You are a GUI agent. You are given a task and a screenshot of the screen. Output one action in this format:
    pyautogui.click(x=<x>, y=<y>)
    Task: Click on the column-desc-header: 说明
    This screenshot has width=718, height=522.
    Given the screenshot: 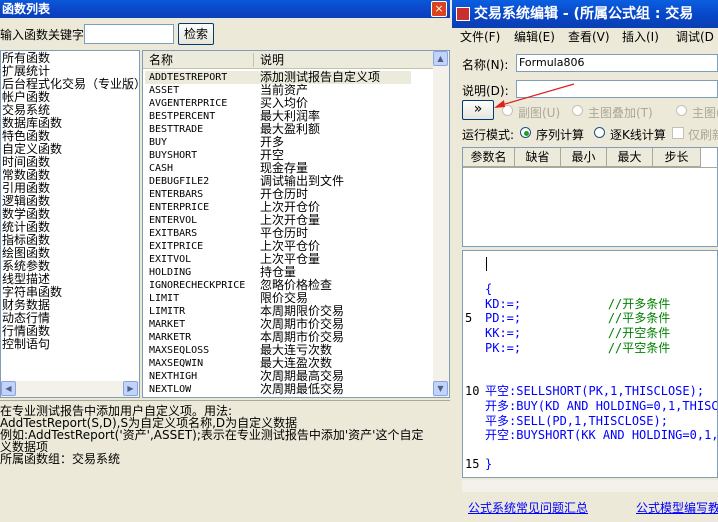 What is the action you would take?
    pyautogui.click(x=272, y=60)
    